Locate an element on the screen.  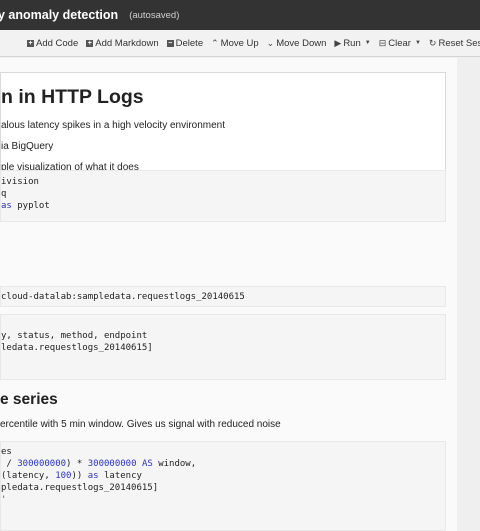
intro-line: ia BigQuery is located at coordinates (27, 146).